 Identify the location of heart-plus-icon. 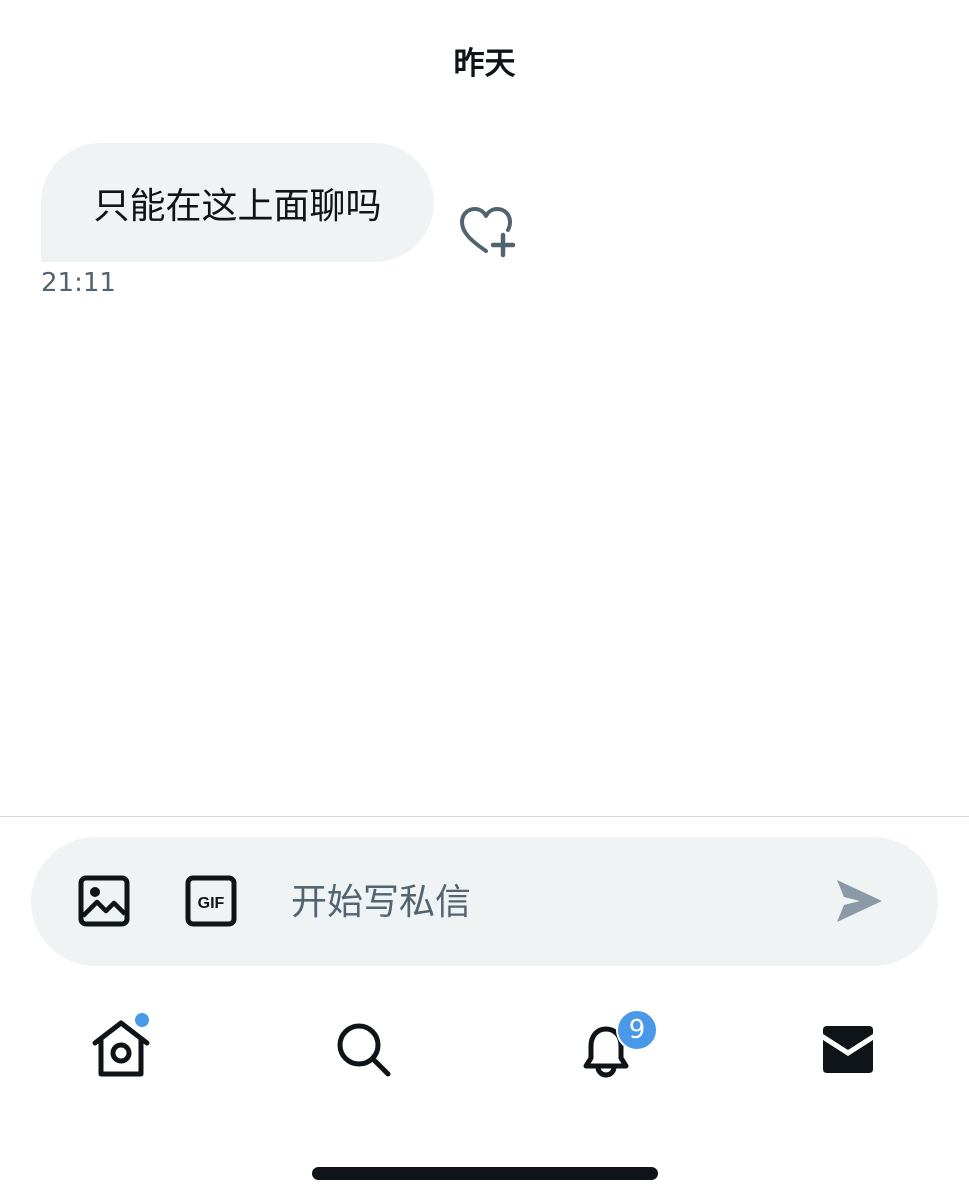
(488, 232).